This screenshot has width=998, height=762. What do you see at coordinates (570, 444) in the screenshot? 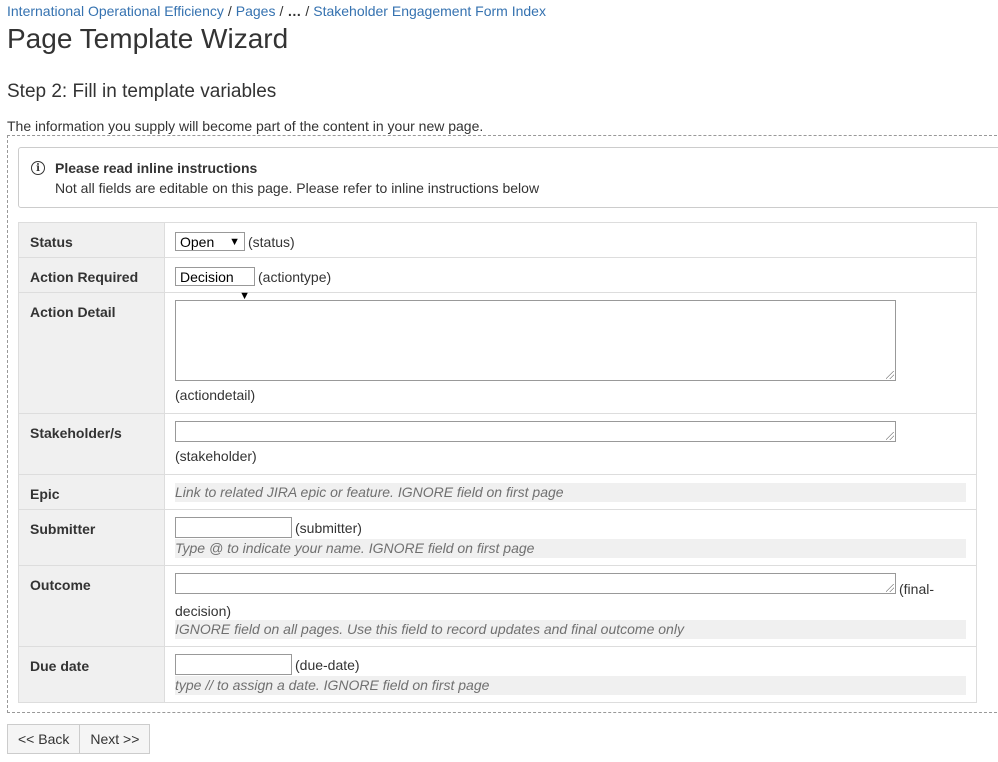
I see `stakeholder-cell: (stakeholder)` at bounding box center [570, 444].